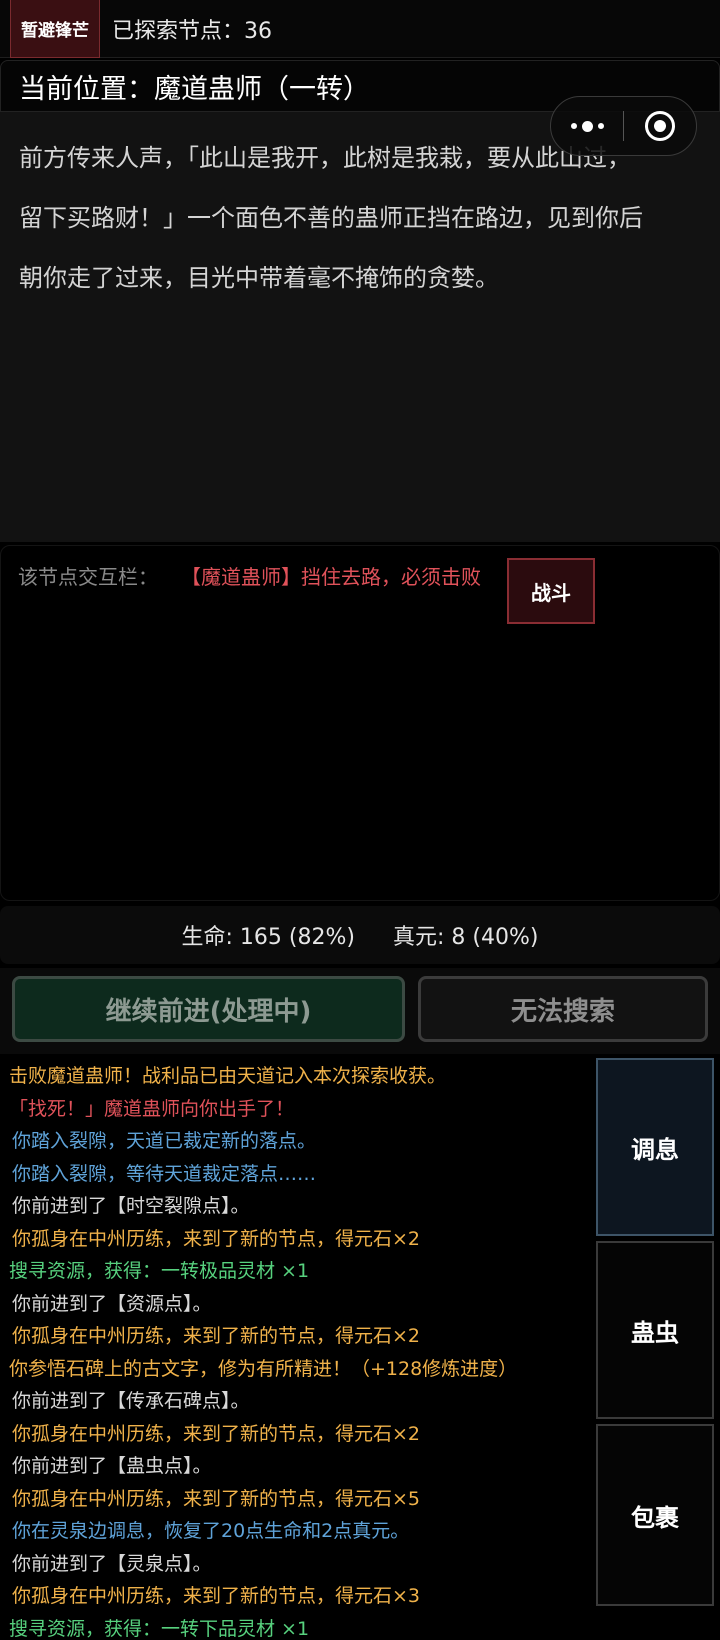 The height and width of the screenshot is (1640, 720). Describe the element at coordinates (655, 1147) in the screenshot. I see `rest-button: 调息` at that location.